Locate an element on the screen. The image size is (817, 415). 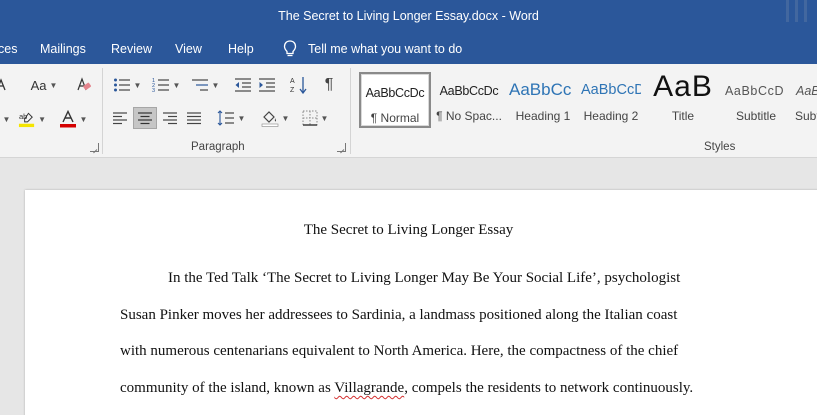
font-color-button: ▼ is located at coordinates (73, 119).